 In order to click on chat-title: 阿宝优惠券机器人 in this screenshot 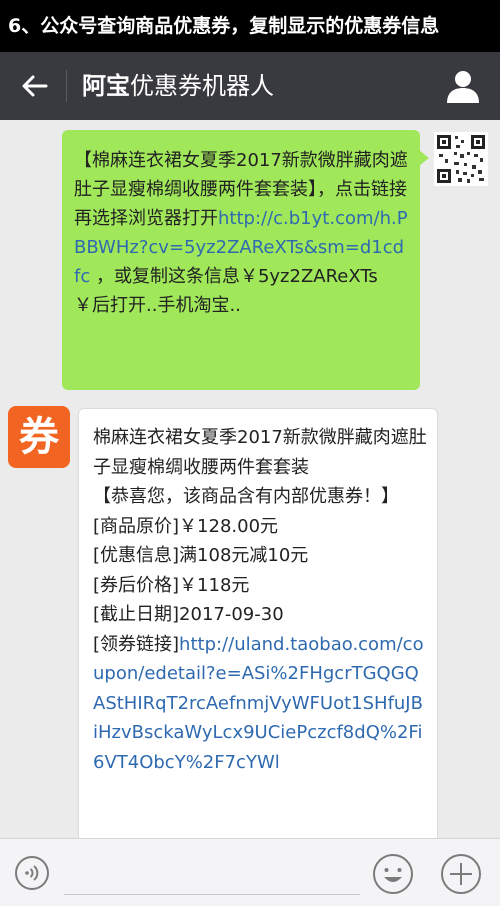, I will do `click(178, 86)`.